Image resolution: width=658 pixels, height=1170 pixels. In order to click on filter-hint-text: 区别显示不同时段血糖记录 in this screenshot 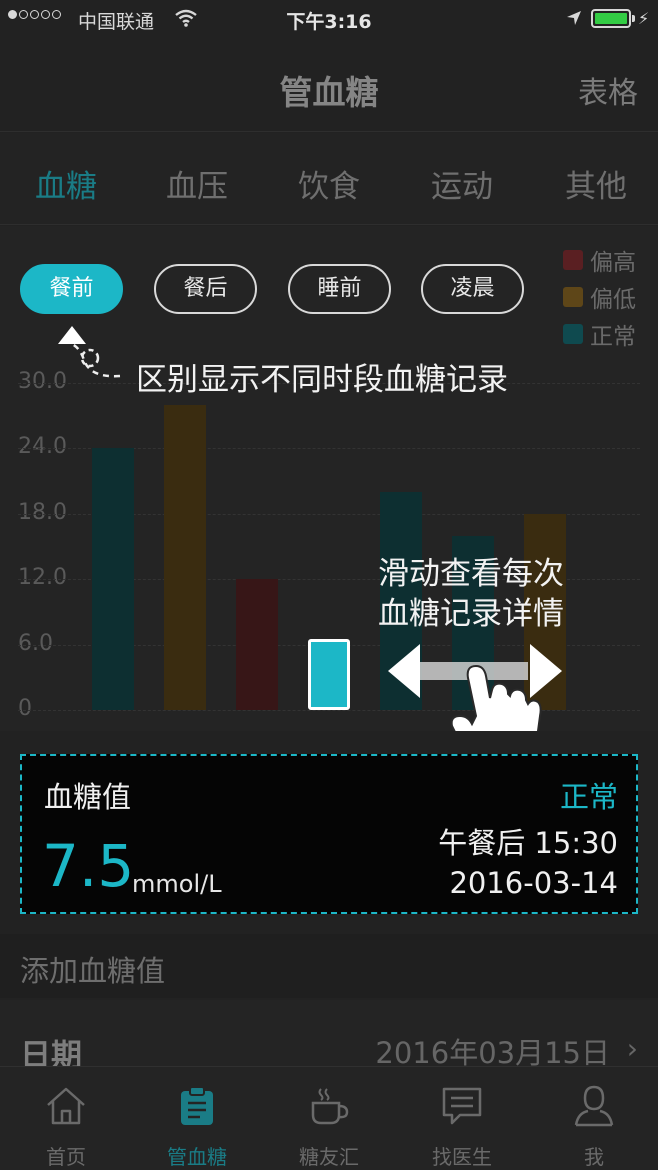, I will do `click(322, 380)`.